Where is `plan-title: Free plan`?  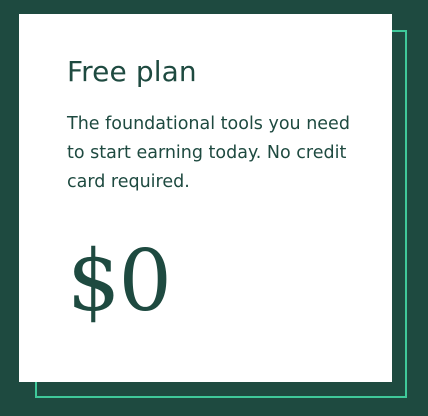 plan-title: Free plan is located at coordinates (132, 71).